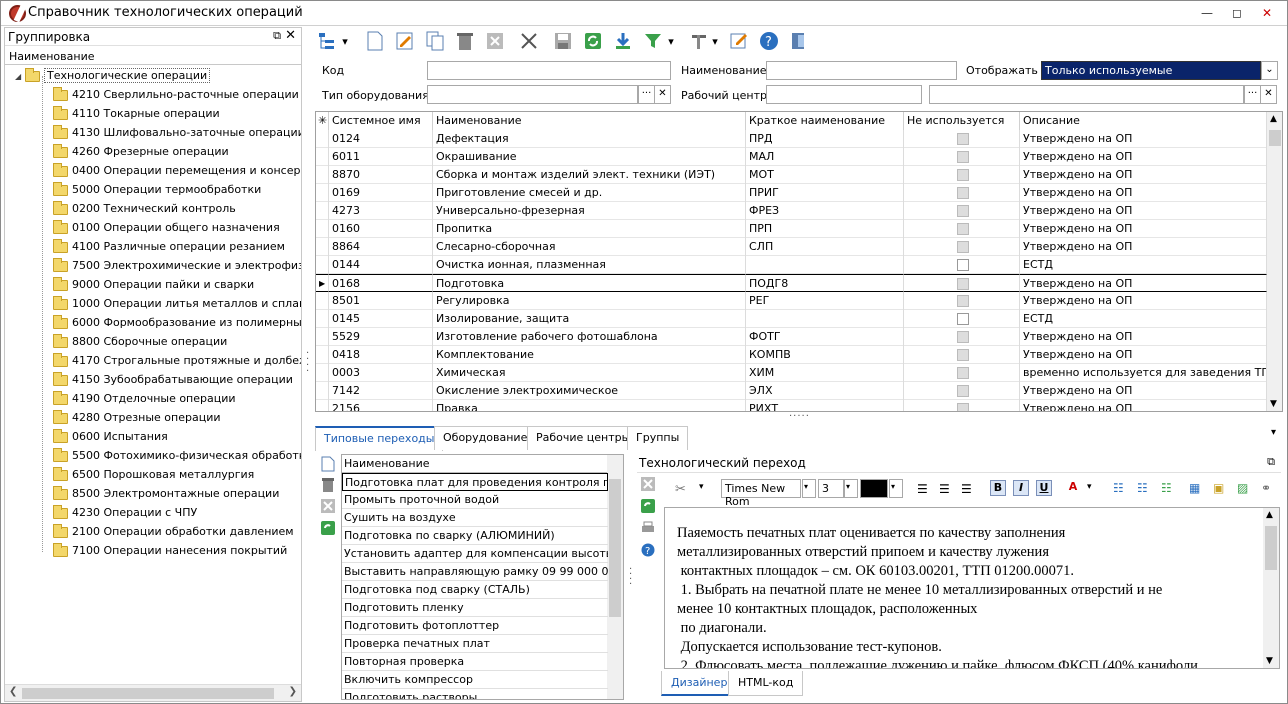 The height and width of the screenshot is (704, 1288). I want to click on cell-code: 8501, so click(381, 301).